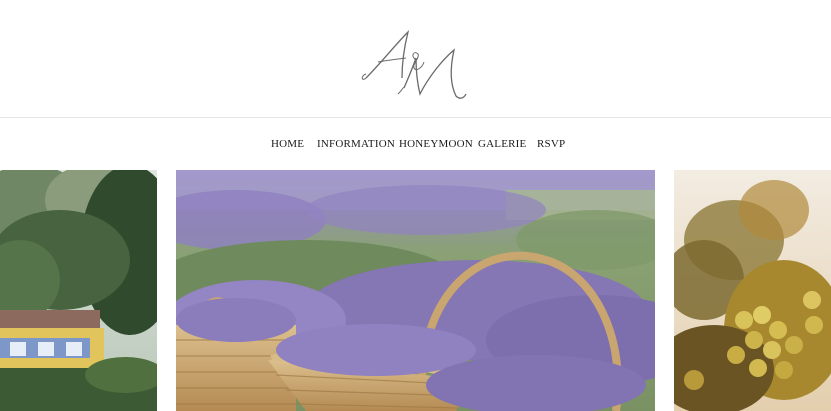 This screenshot has height=411, width=831. I want to click on main-navigation: HOME INFORMATION HONEYMOON GALERIE RSVP, so click(415, 144).